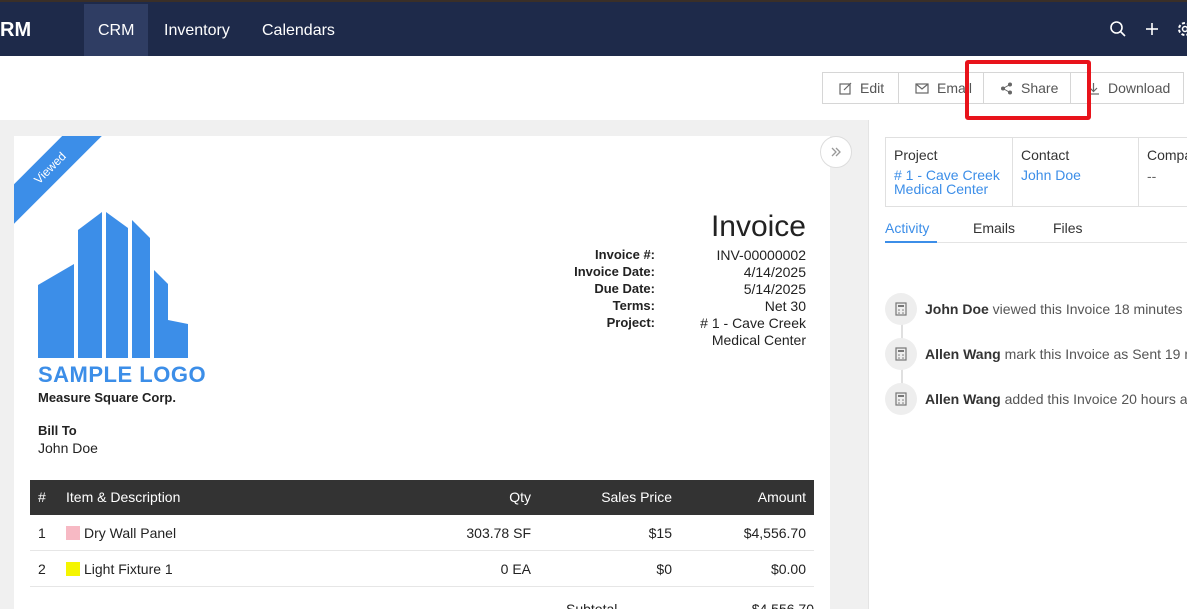 The height and width of the screenshot is (609, 1187). What do you see at coordinates (116, 31) in the screenshot?
I see `nav-tab-crm: CRM` at bounding box center [116, 31].